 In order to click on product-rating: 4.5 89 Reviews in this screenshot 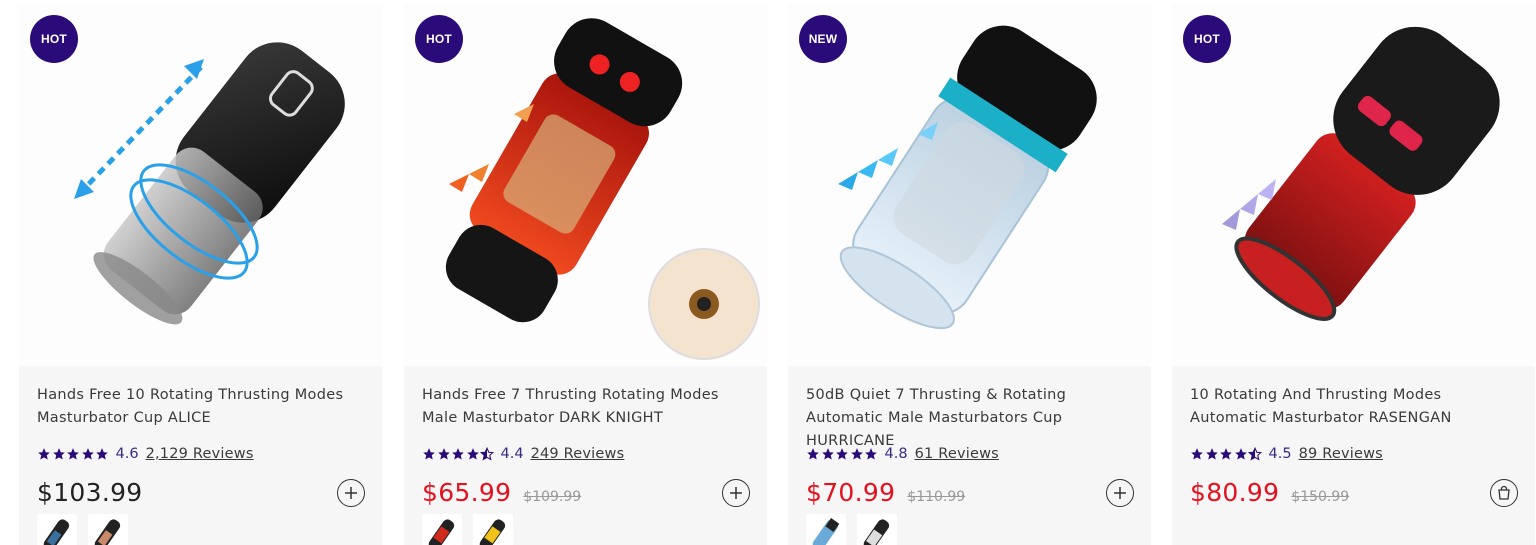, I will do `click(1286, 454)`.